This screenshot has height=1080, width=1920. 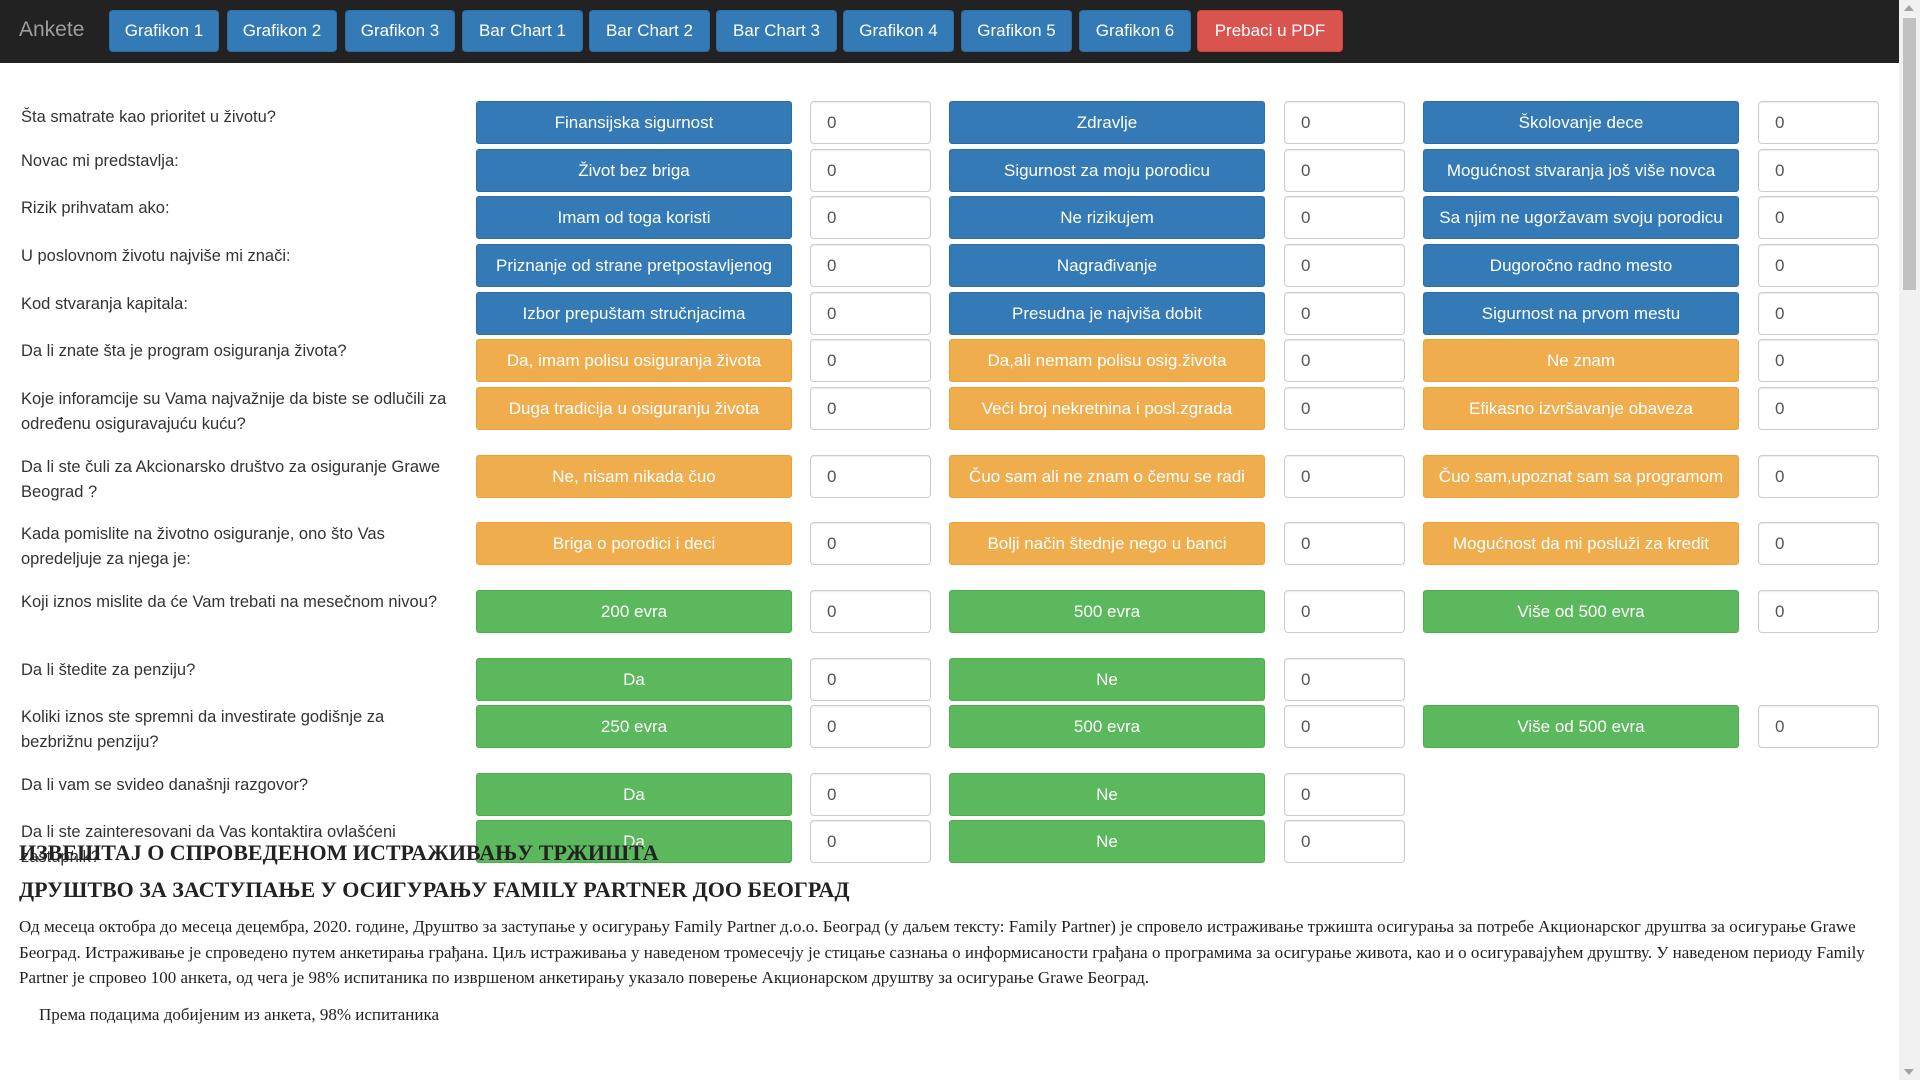 I want to click on nav-grafikon-1-button: Grafikon 1, so click(x=164, y=31).